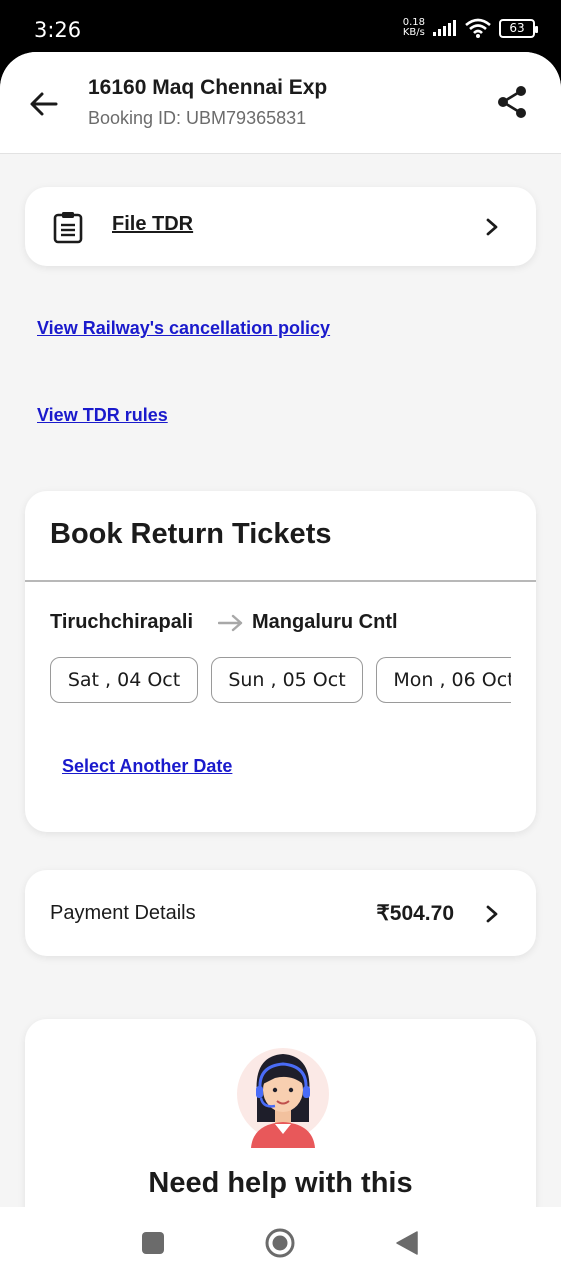 Image resolution: width=561 pixels, height=1280 pixels. What do you see at coordinates (208, 87) in the screenshot?
I see `page-title: 16160 Maq Chennai Exp` at bounding box center [208, 87].